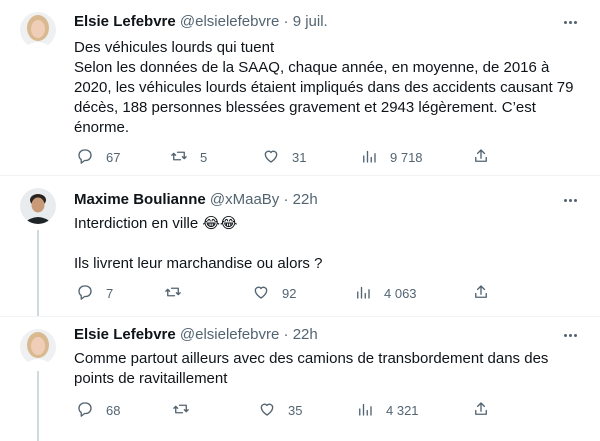  What do you see at coordinates (406, 157) in the screenshot?
I see `views-count: 9 718` at bounding box center [406, 157].